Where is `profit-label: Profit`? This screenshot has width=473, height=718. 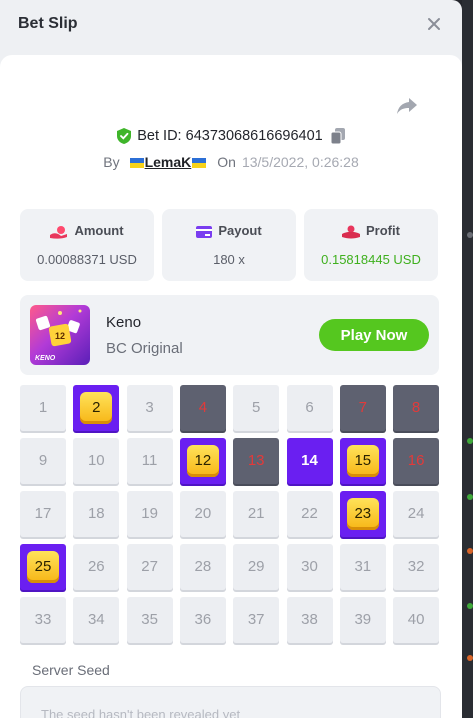 profit-label: Profit is located at coordinates (383, 230).